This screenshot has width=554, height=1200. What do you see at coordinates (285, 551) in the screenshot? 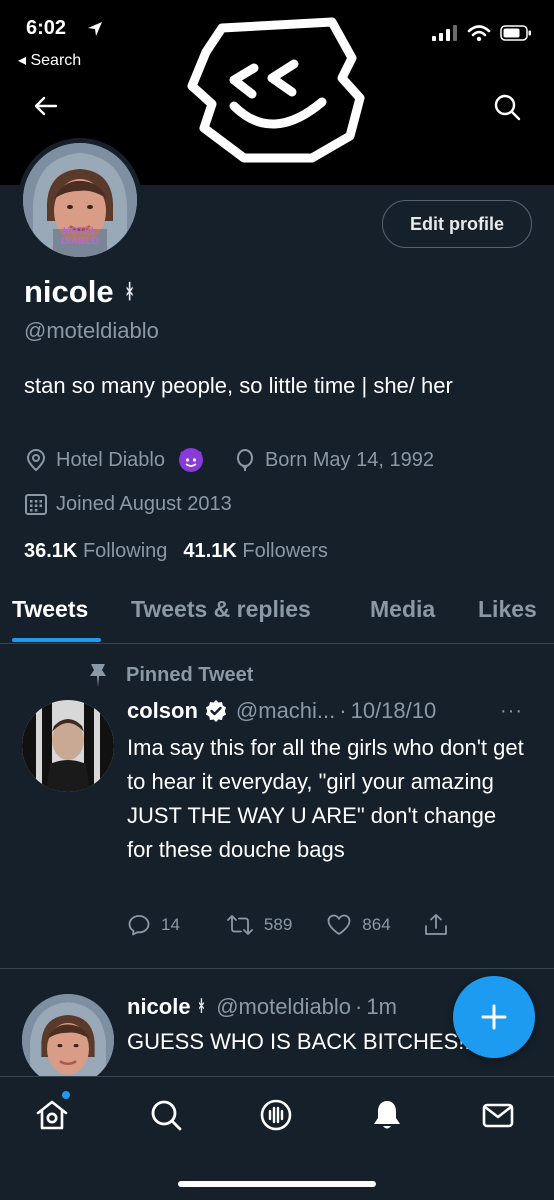
I see `followers-label: Followers` at bounding box center [285, 551].